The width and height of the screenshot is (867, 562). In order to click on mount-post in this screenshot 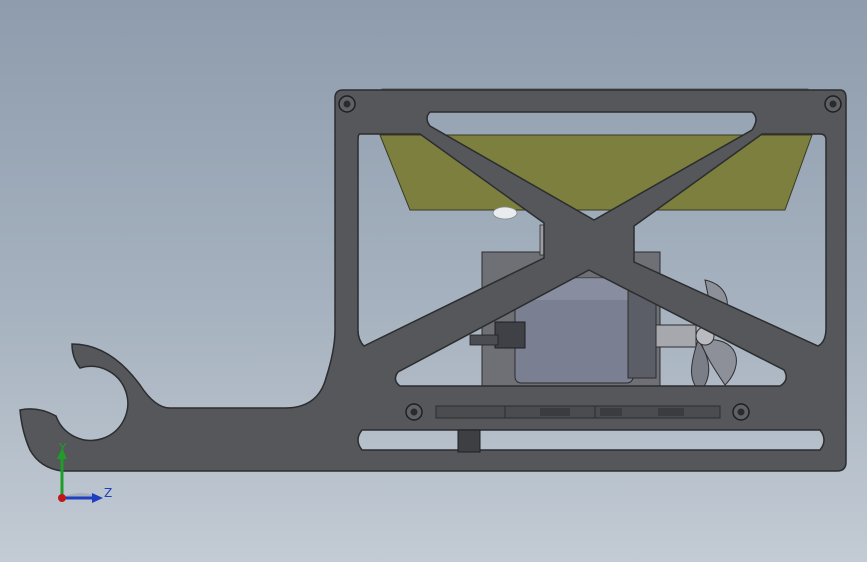, I will do `click(469, 441)`.